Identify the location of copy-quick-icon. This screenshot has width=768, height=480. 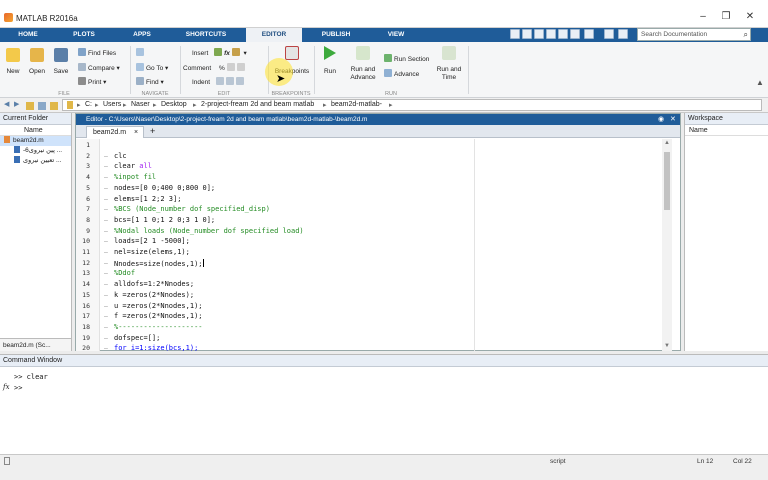
(539, 34).